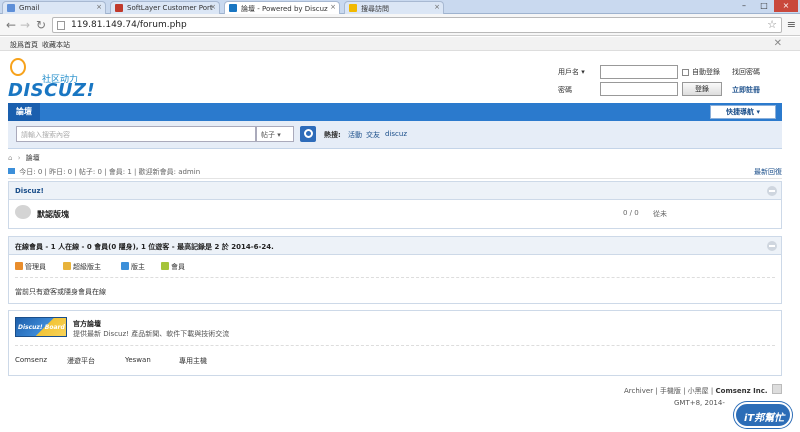 This screenshot has height=432, width=800. I want to click on super-moderator-role-icon, so click(67, 266).